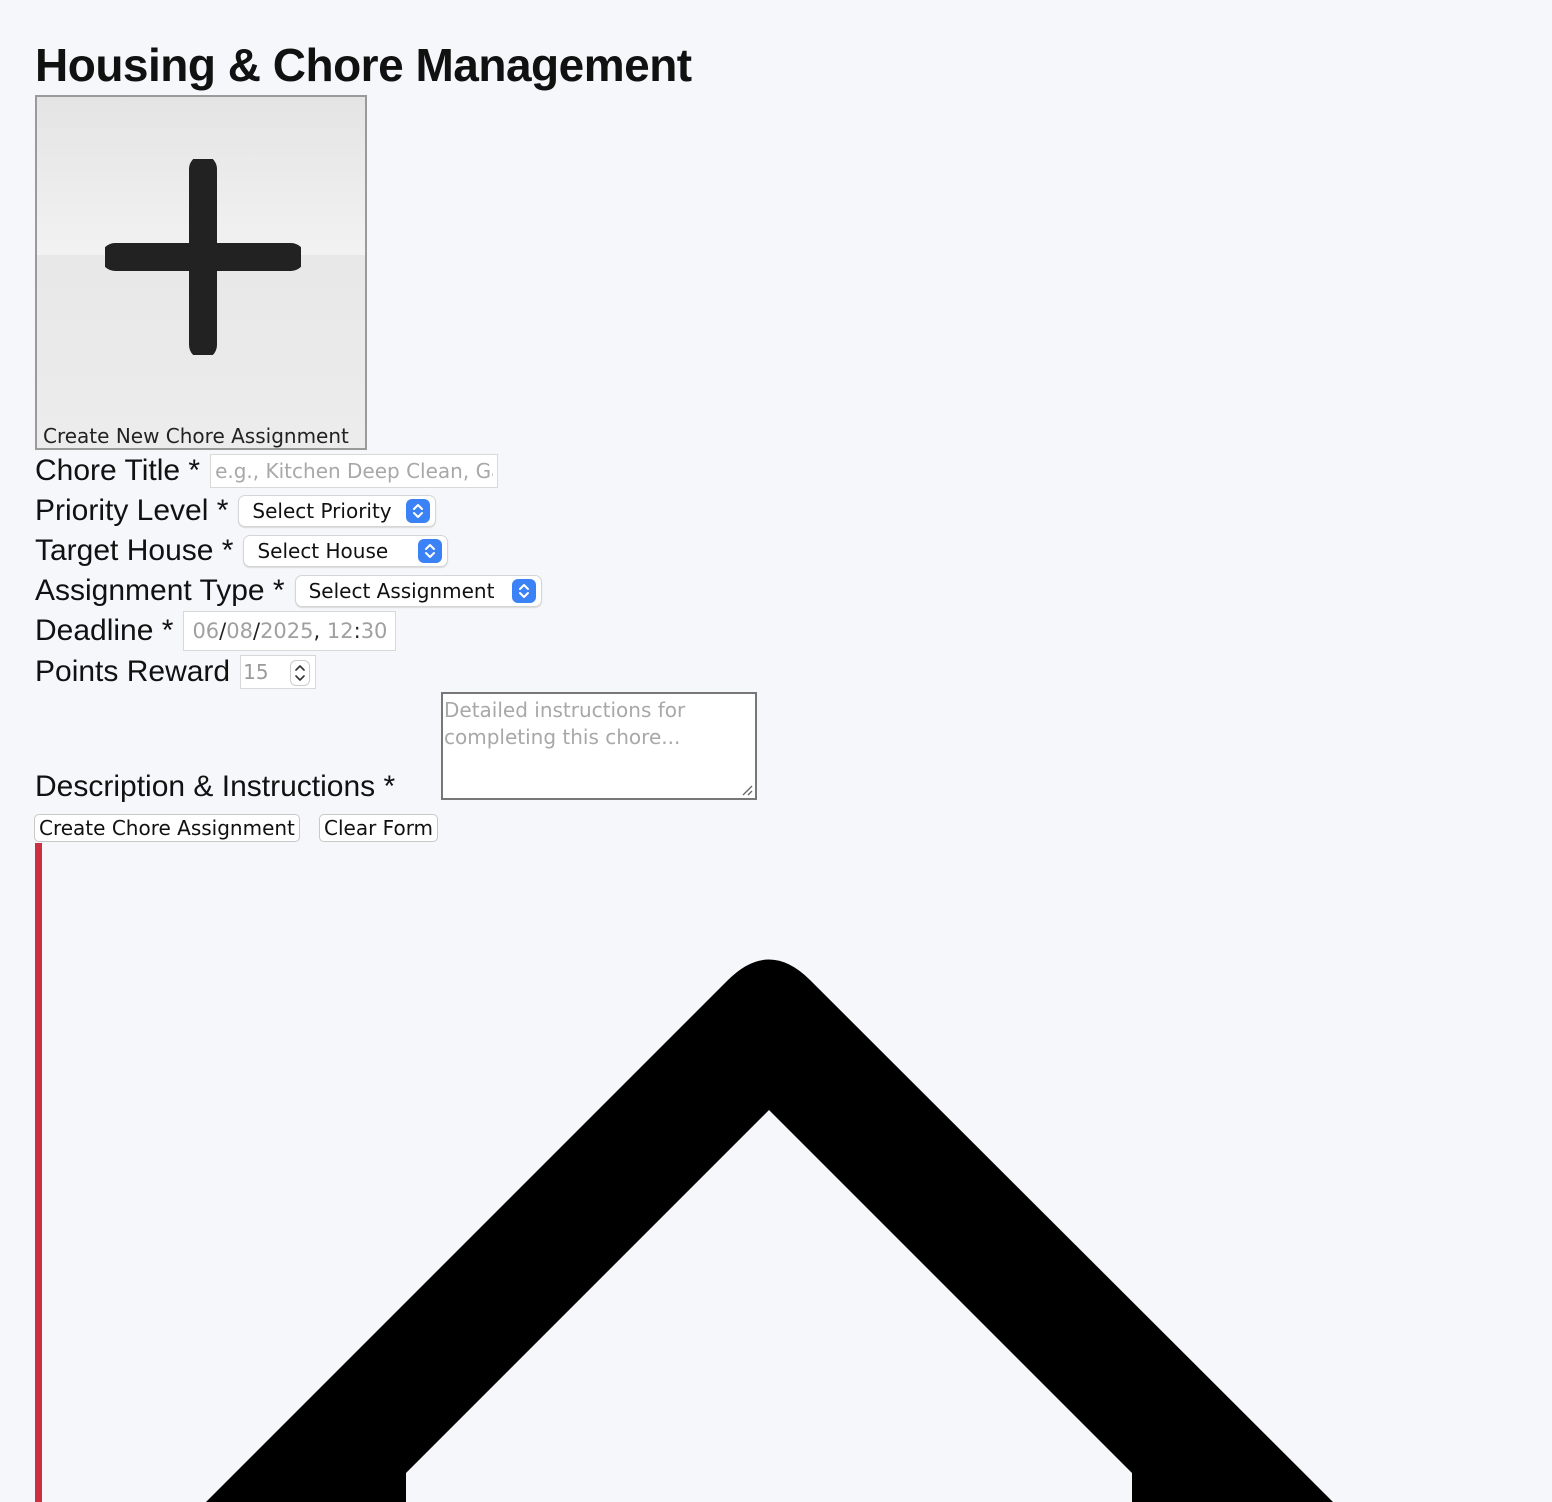  I want to click on description-label: Description & Instructions *, so click(215, 786).